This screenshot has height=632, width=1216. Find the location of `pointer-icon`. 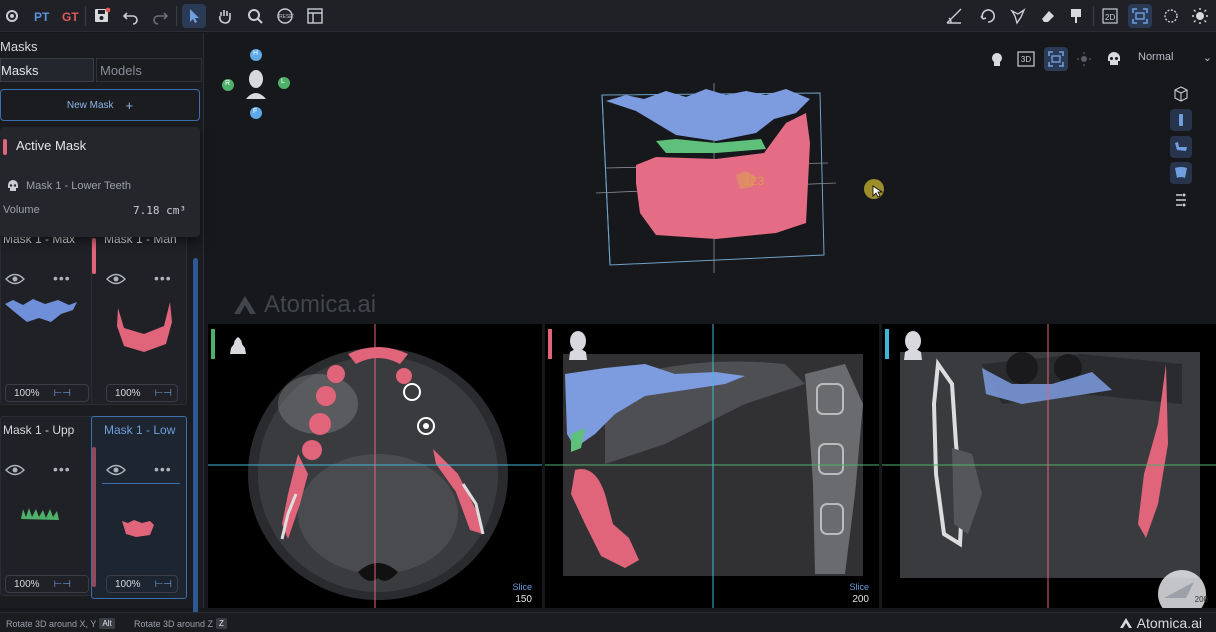

pointer-icon is located at coordinates (194, 16).